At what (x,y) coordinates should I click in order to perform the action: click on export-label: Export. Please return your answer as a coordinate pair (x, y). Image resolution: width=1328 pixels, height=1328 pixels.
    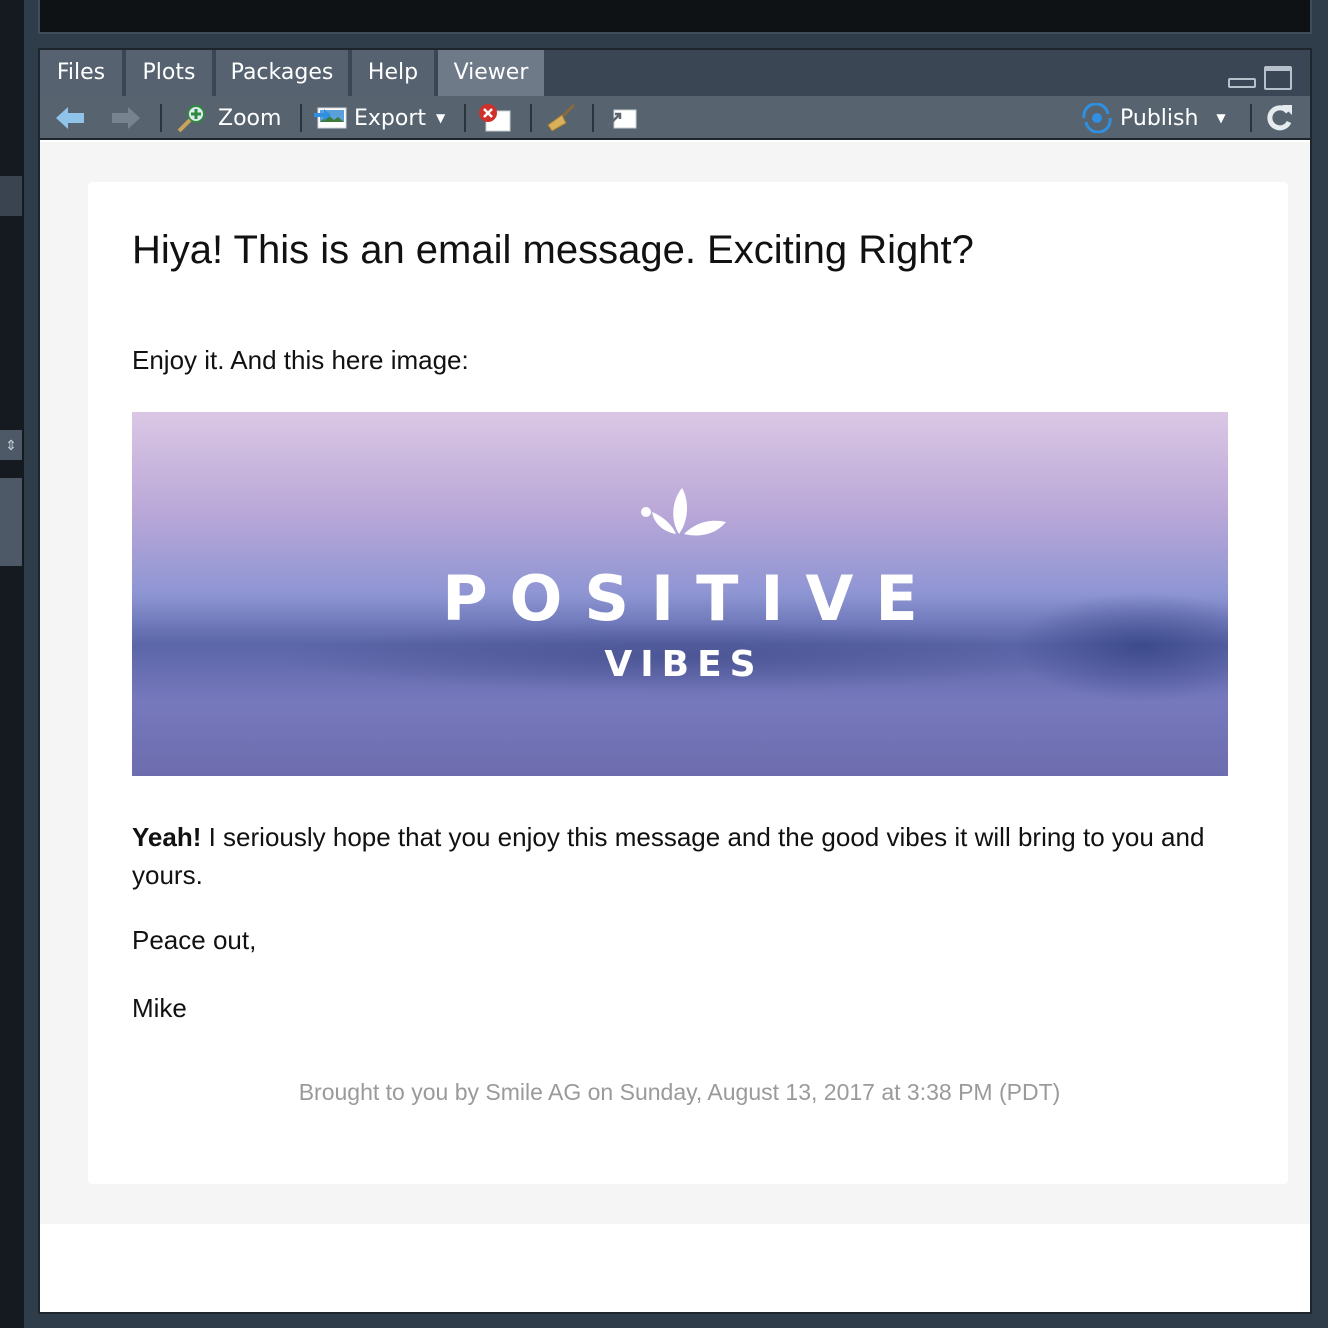
    Looking at the image, I should click on (390, 118).